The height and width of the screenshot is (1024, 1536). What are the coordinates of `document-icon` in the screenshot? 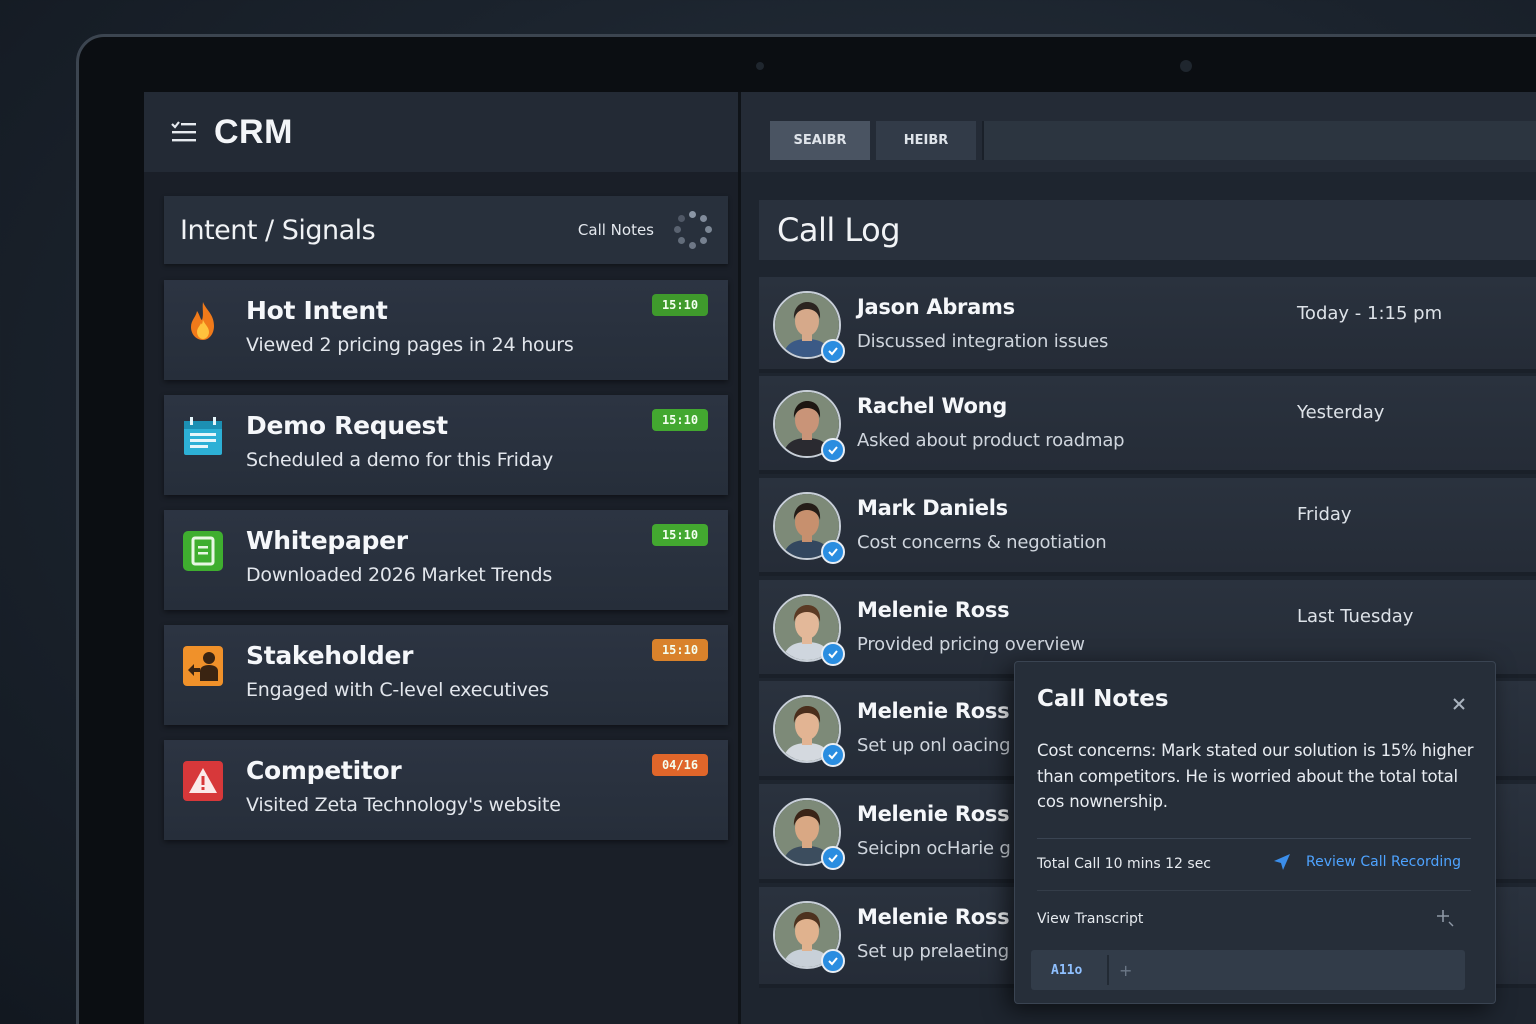 It's located at (203, 551).